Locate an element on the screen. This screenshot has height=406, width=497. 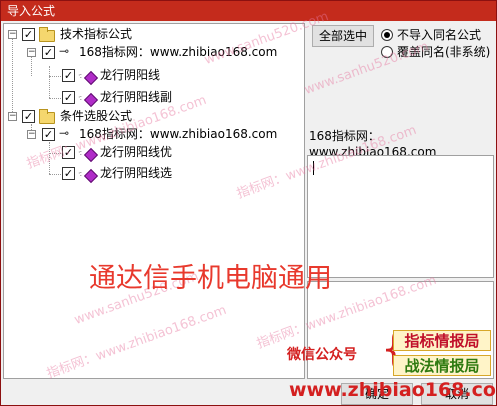
group2-checkbox: ✓ is located at coordinates (28, 116).